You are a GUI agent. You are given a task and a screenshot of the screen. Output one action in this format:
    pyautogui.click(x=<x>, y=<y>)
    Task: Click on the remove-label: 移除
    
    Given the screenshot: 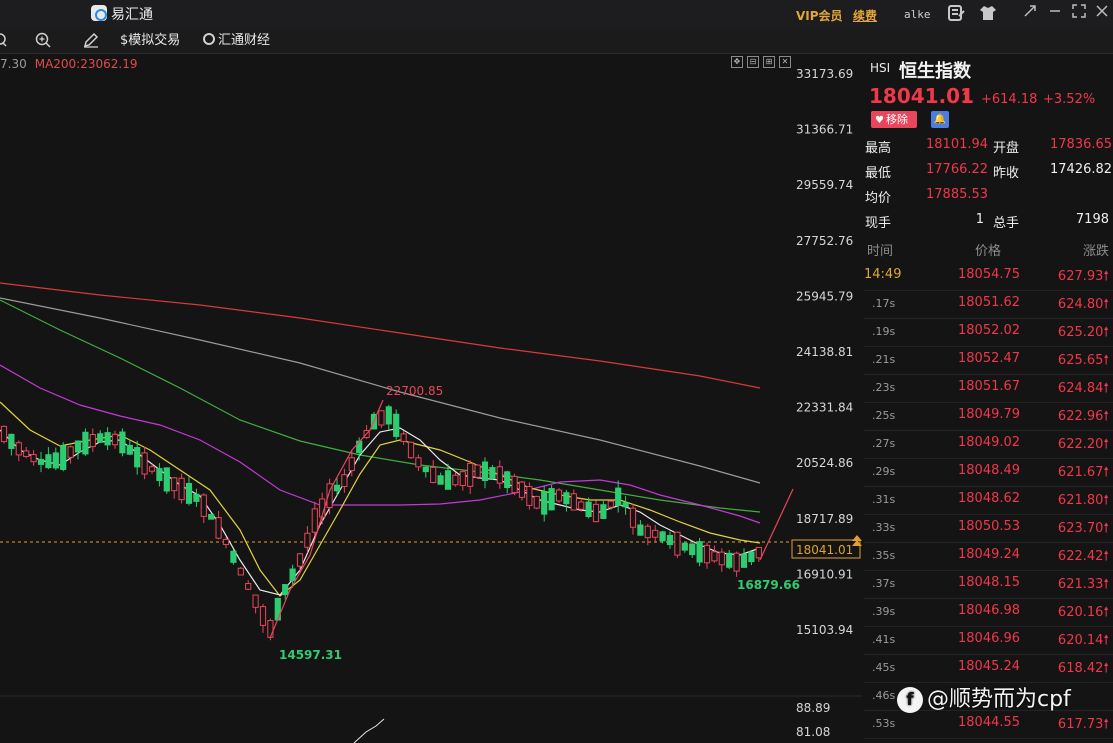 What is the action you would take?
    pyautogui.click(x=896, y=119)
    